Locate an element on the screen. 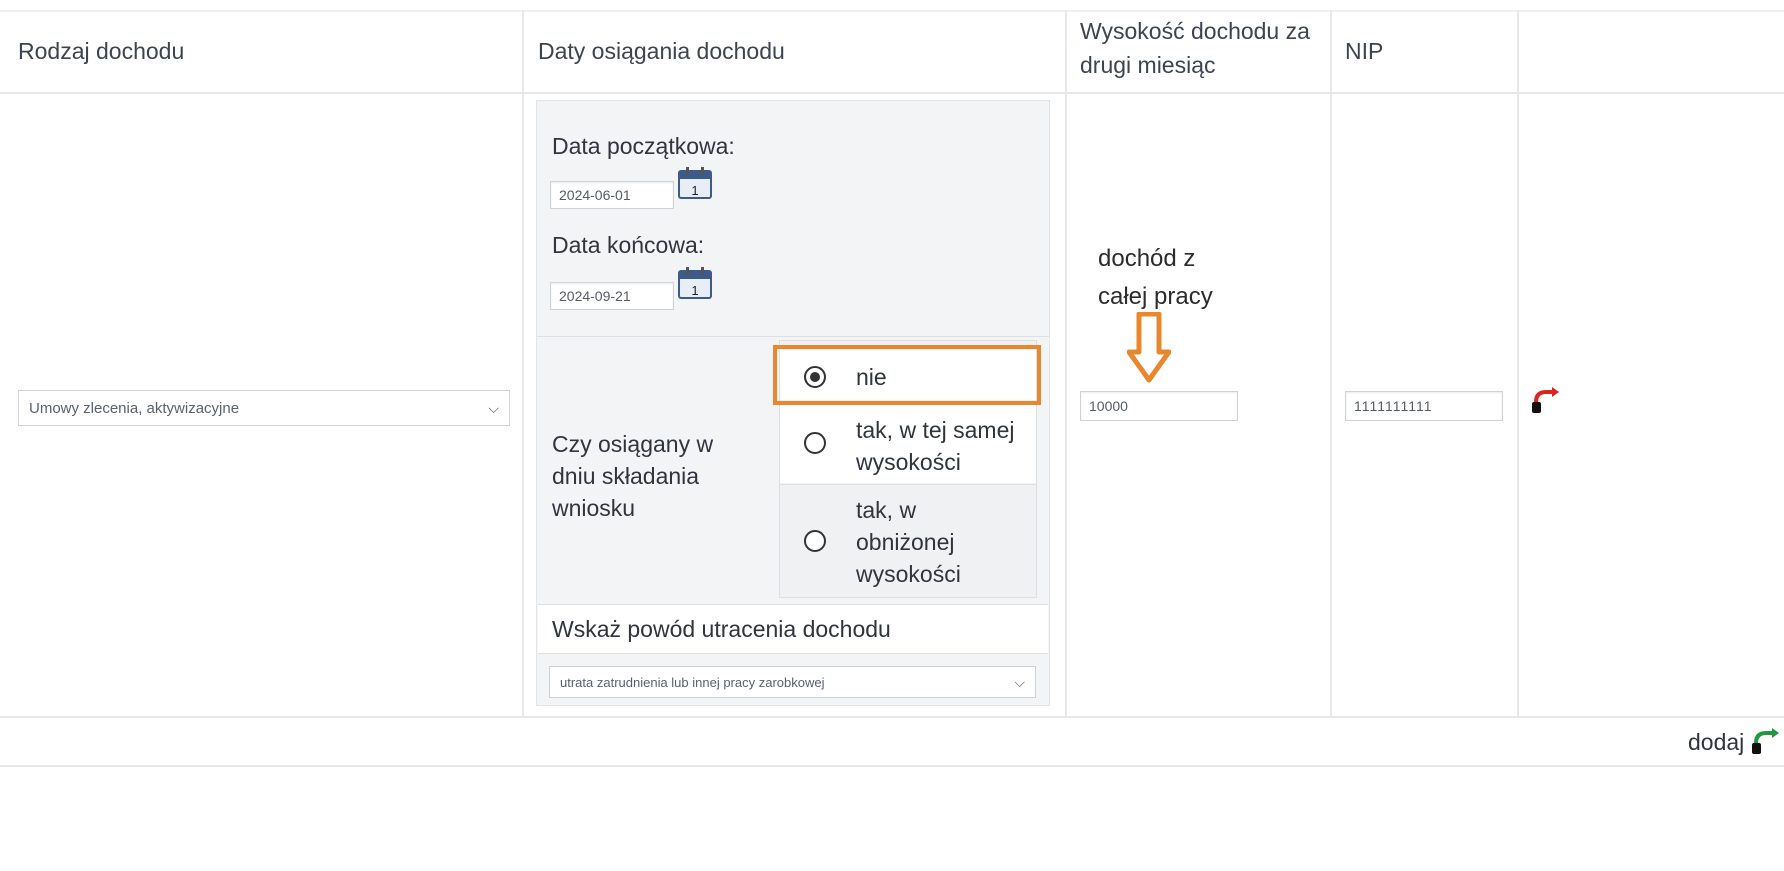 The width and height of the screenshot is (1784, 871). start-date-label: Data początkowa: is located at coordinates (643, 146).